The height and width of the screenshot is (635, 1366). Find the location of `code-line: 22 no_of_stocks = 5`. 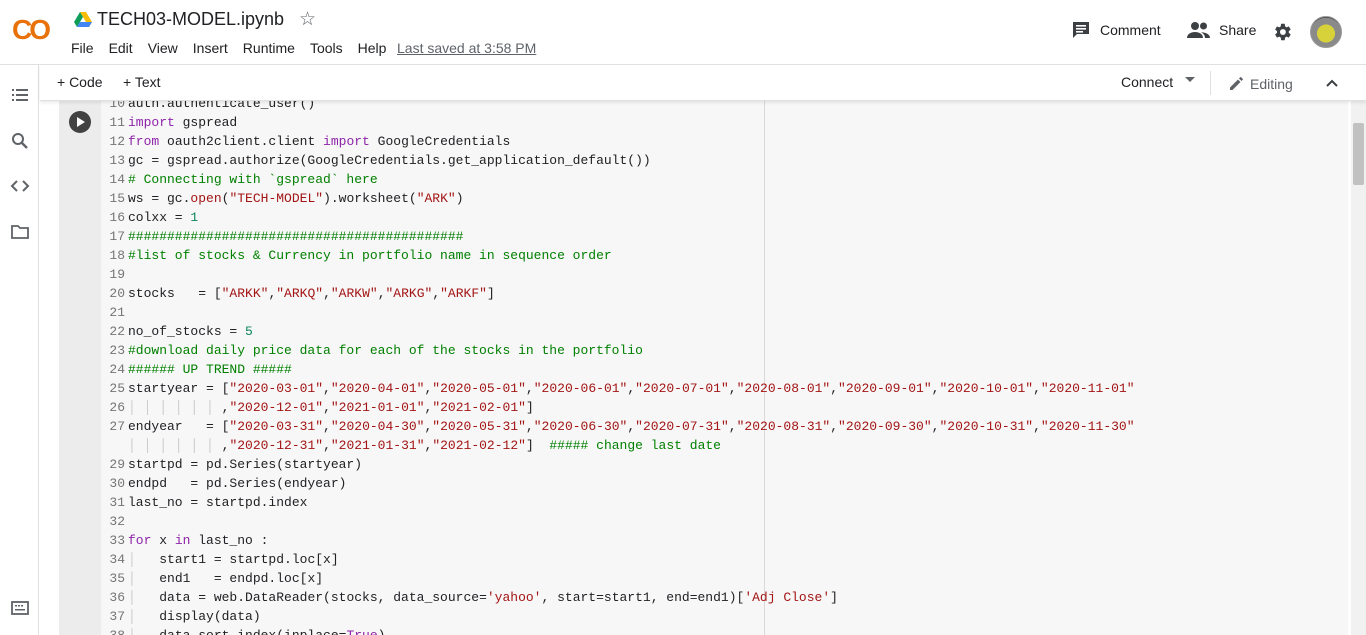

code-line: 22 no_of_stocks = 5 is located at coordinates (724, 331).